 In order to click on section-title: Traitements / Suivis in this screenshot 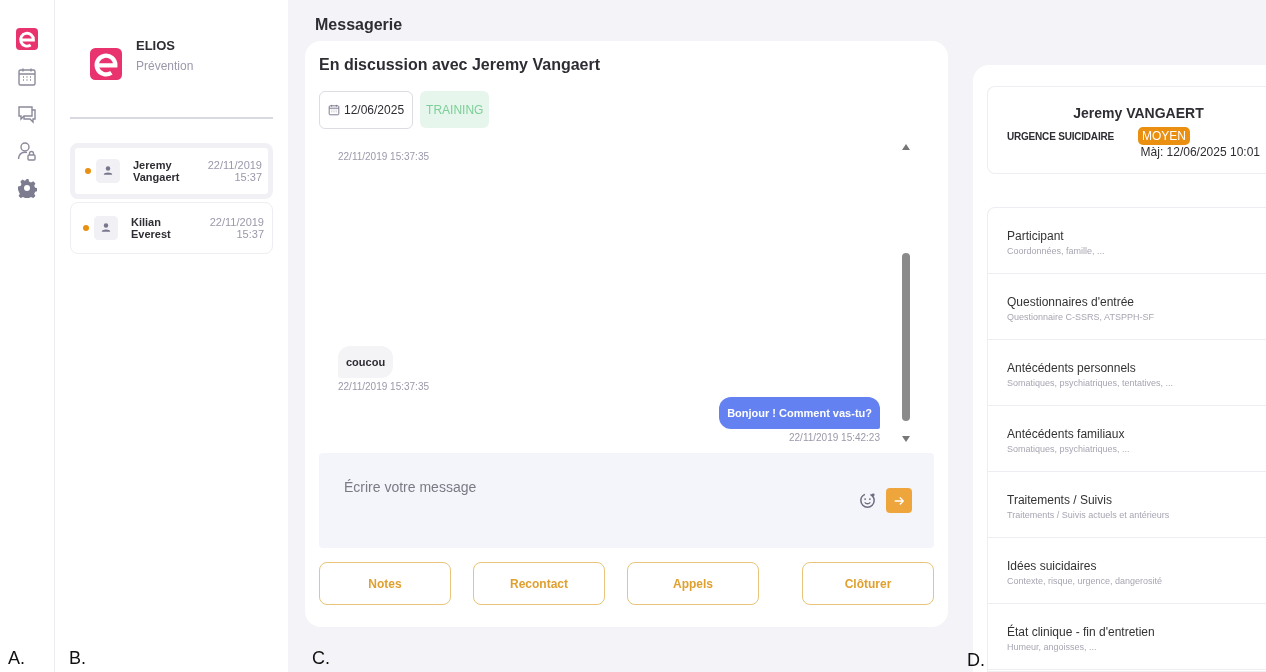, I will do `click(1060, 500)`.